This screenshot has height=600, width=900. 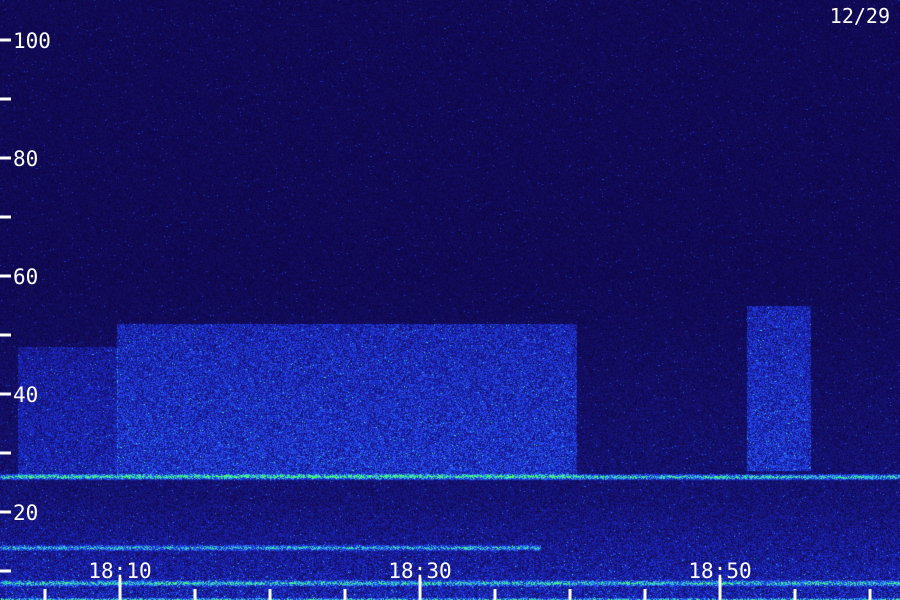 What do you see at coordinates (25, 159) in the screenshot?
I see `y-tick-label-80: 80` at bounding box center [25, 159].